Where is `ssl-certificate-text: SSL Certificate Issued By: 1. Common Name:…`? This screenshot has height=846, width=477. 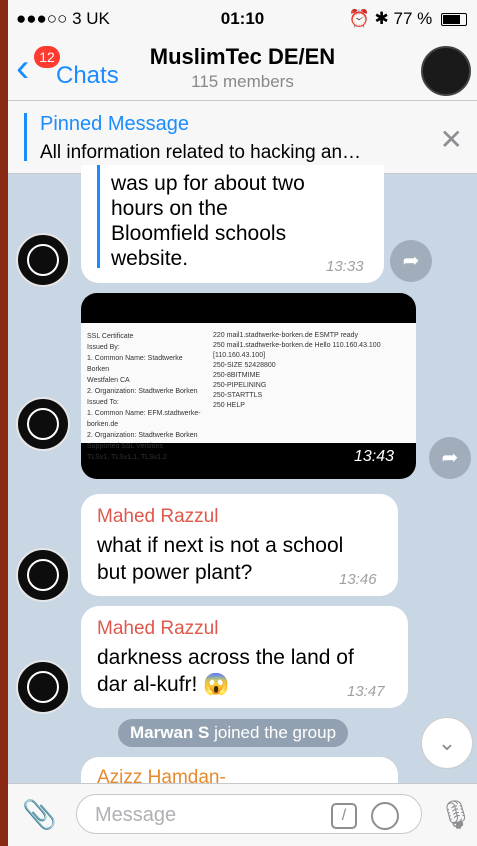
ssl-certificate-text: SSL Certificate Issued By: 1. Common Name:… is located at coordinates (144, 397).